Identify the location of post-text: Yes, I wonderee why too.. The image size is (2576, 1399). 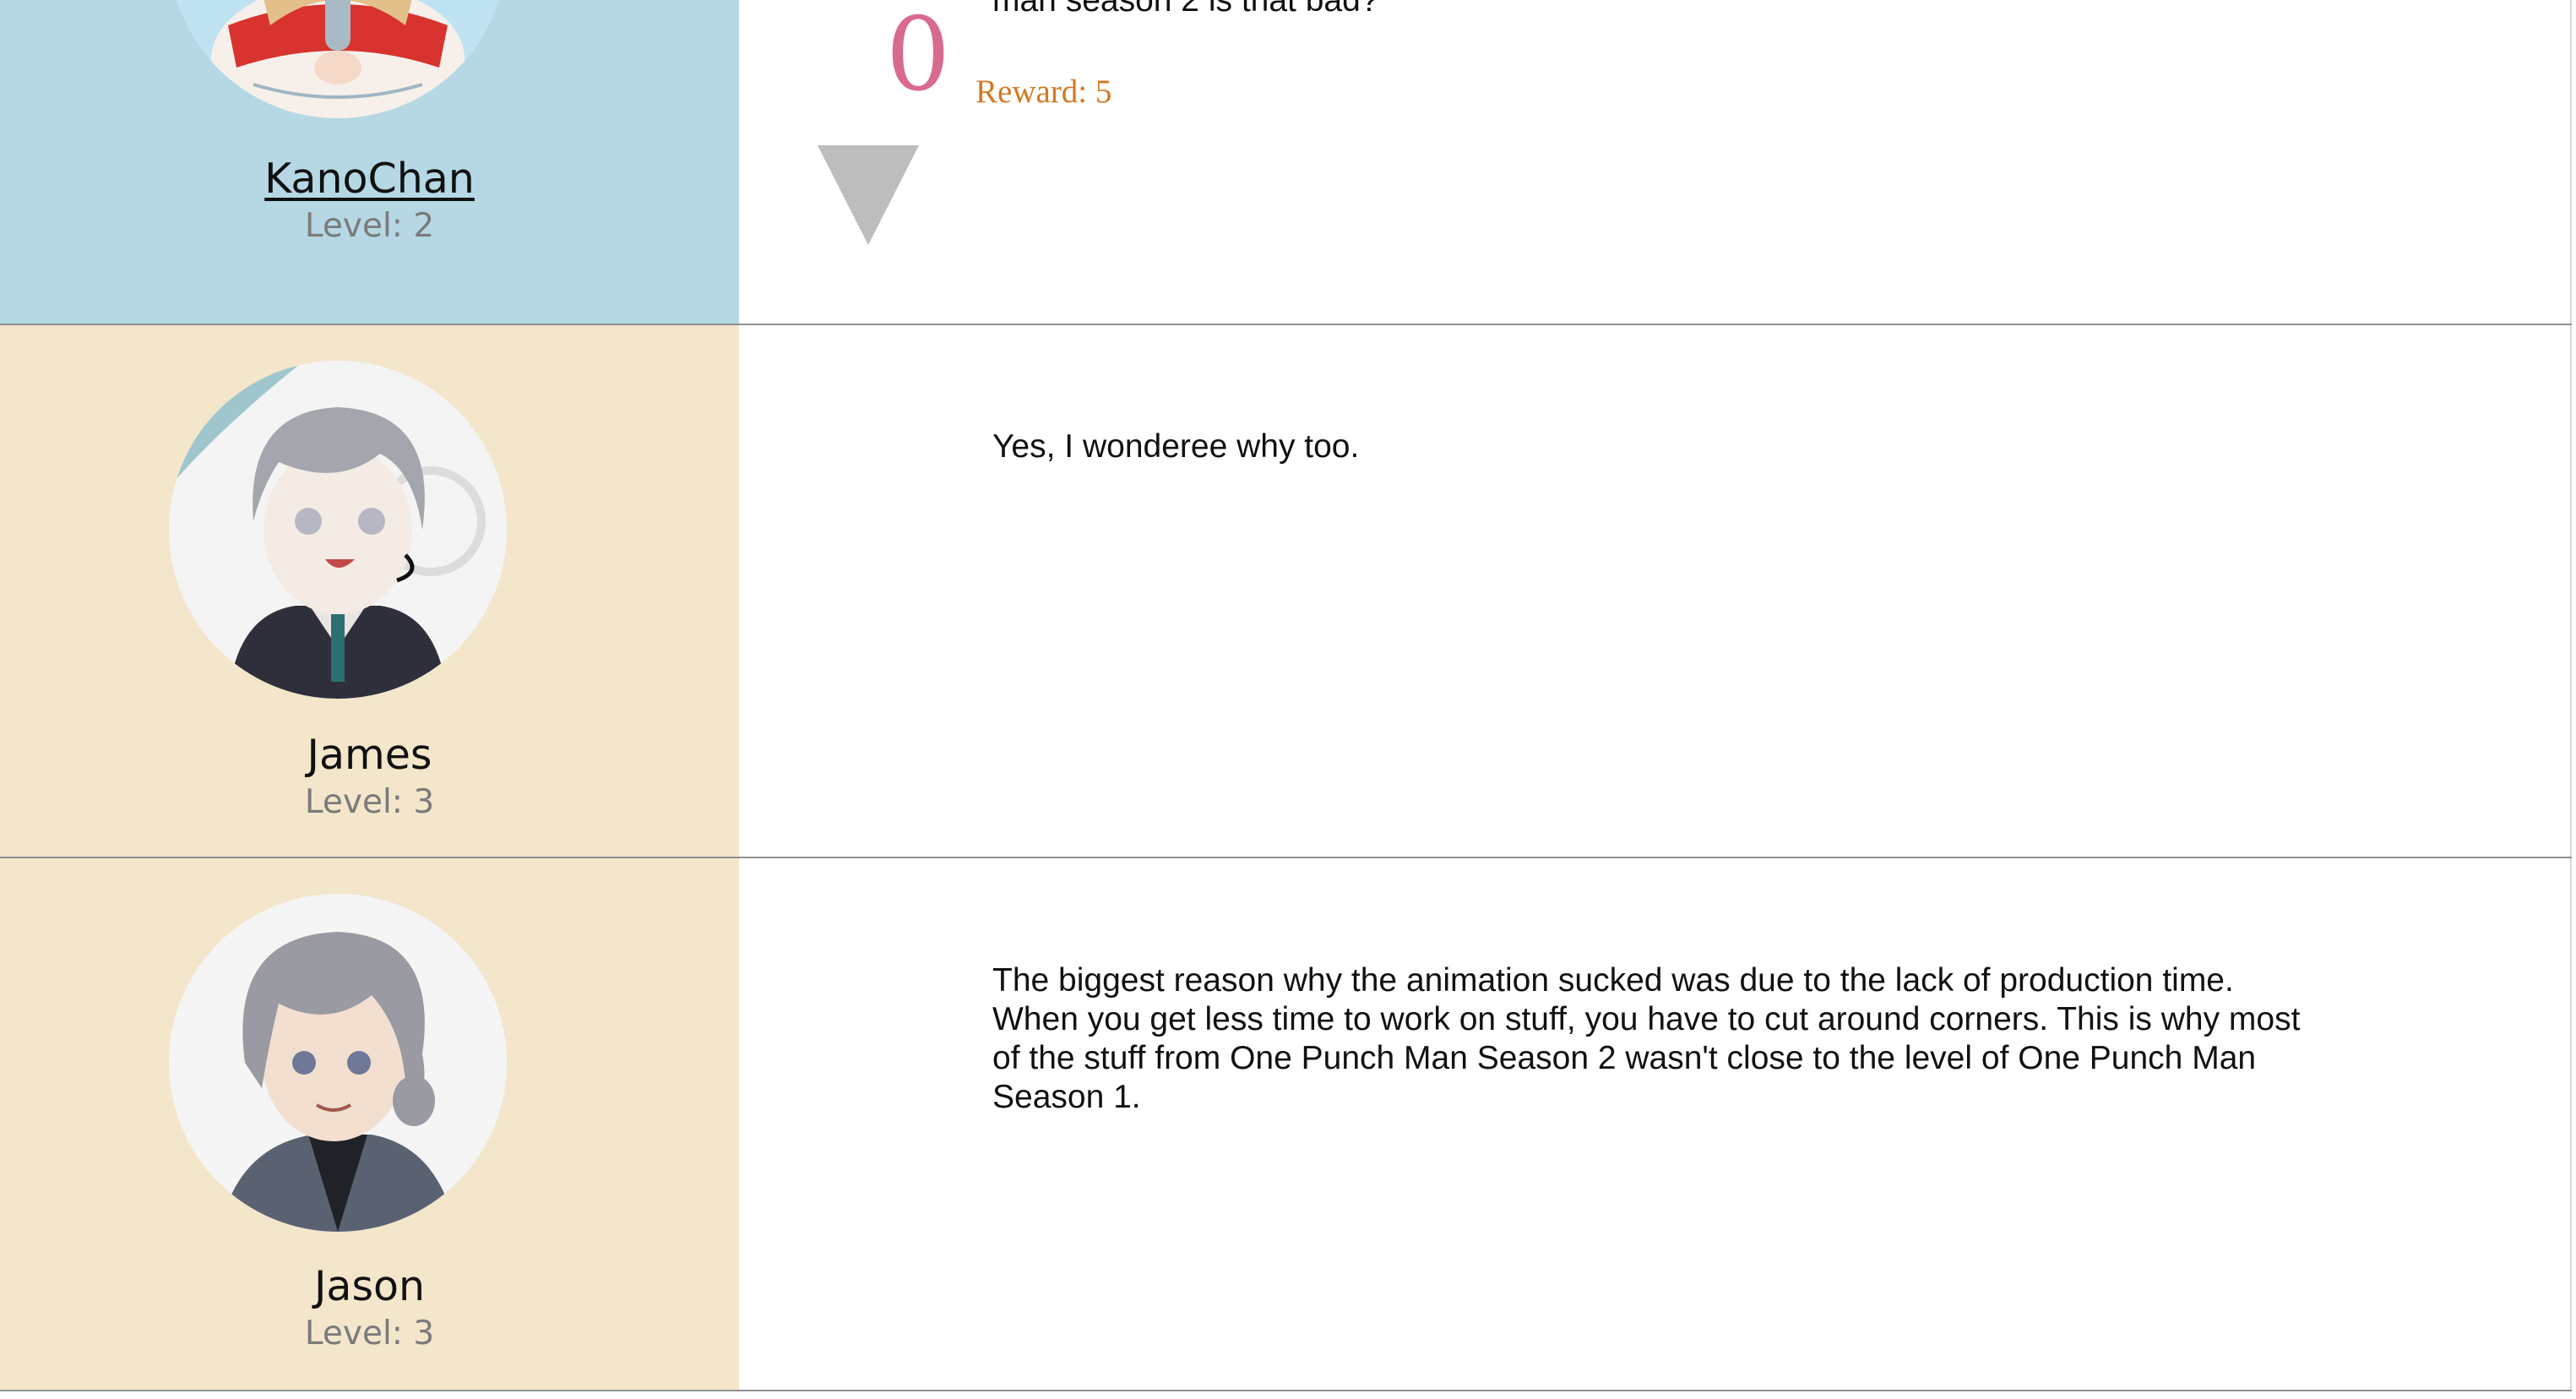
(1176, 446).